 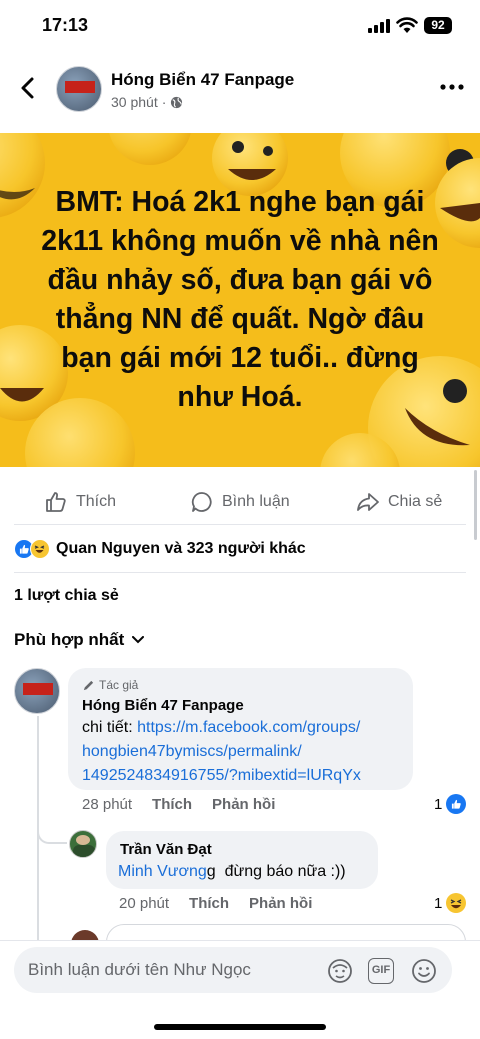 I want to click on globe-icon, so click(x=177, y=102).